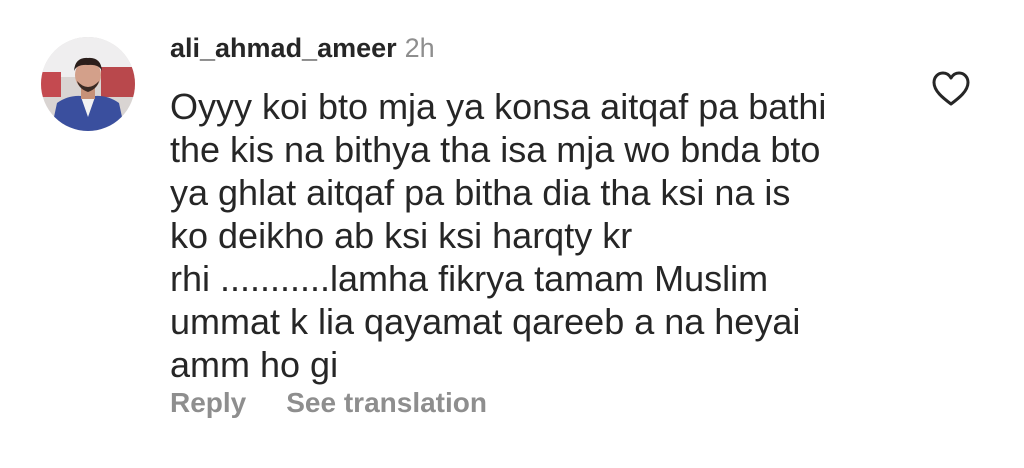  I want to click on like-button, so click(951, 89).